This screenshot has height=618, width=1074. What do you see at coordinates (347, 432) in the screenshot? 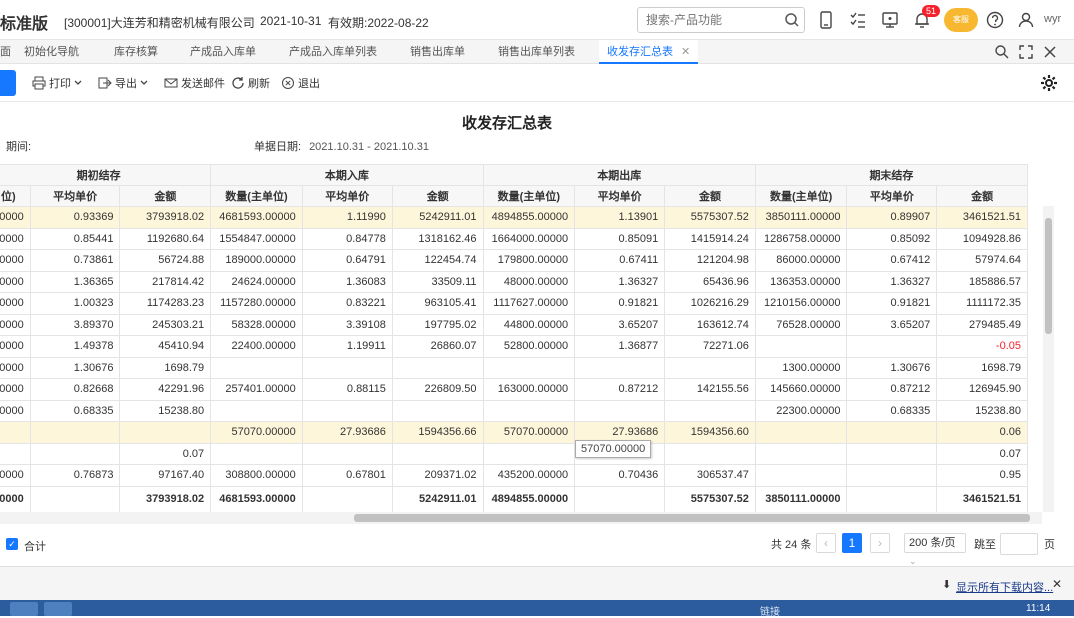
I see `table-cell: 27.93686` at bounding box center [347, 432].